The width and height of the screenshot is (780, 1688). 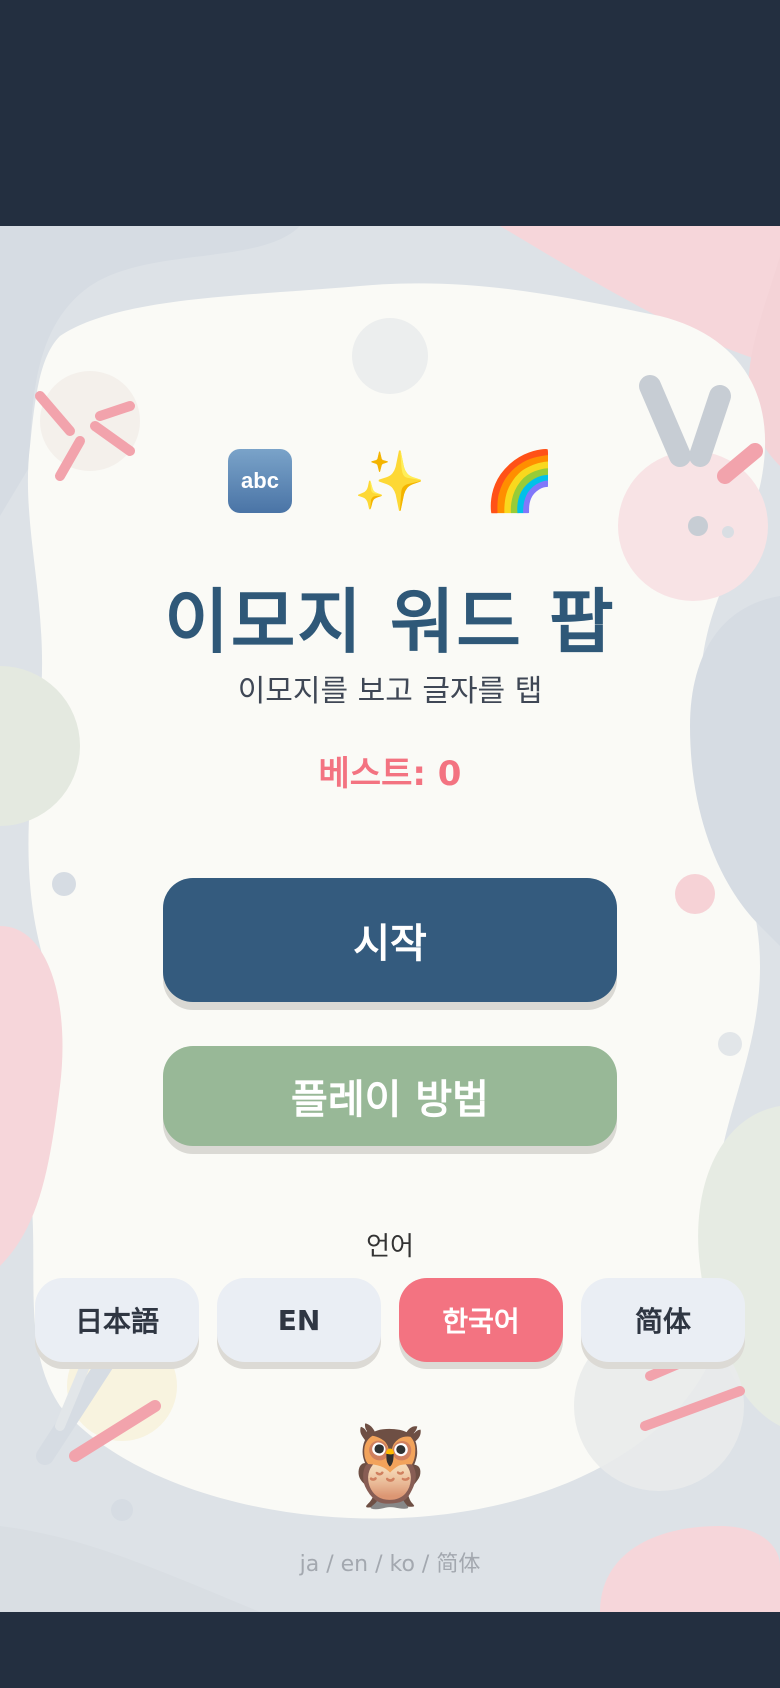 What do you see at coordinates (390, 1320) in the screenshot?
I see `language-selector: 日本語 EN 한국어 简体` at bounding box center [390, 1320].